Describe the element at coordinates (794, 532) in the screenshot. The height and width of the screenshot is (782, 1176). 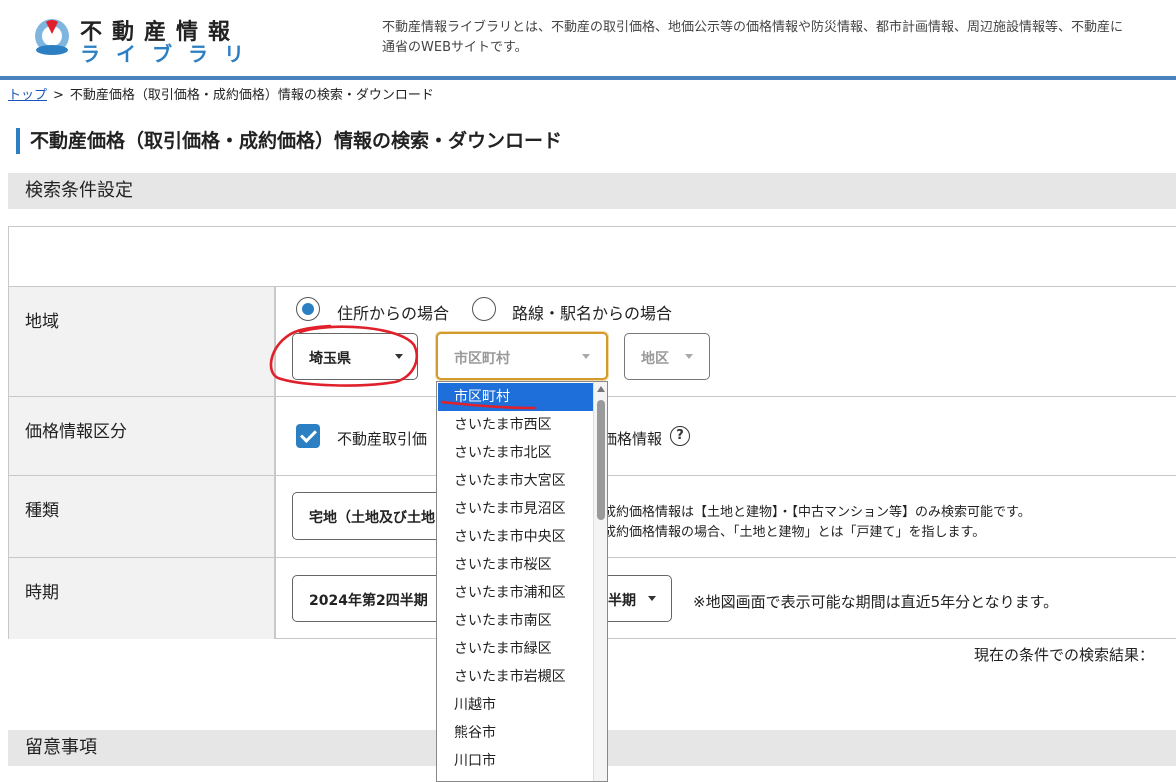
I see `kind-note-2: 成約価格情報の場合、「土地と建物」とは「戸建て」を指します。` at that location.